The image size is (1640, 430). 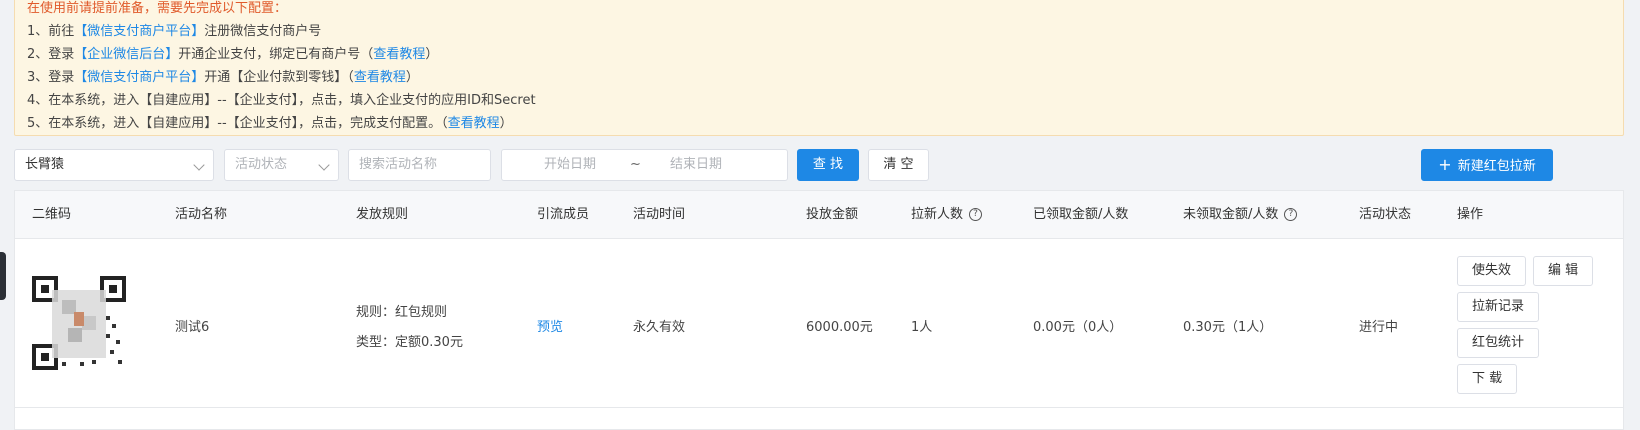 I want to click on notice-text: 1、前往, so click(x=51, y=31).